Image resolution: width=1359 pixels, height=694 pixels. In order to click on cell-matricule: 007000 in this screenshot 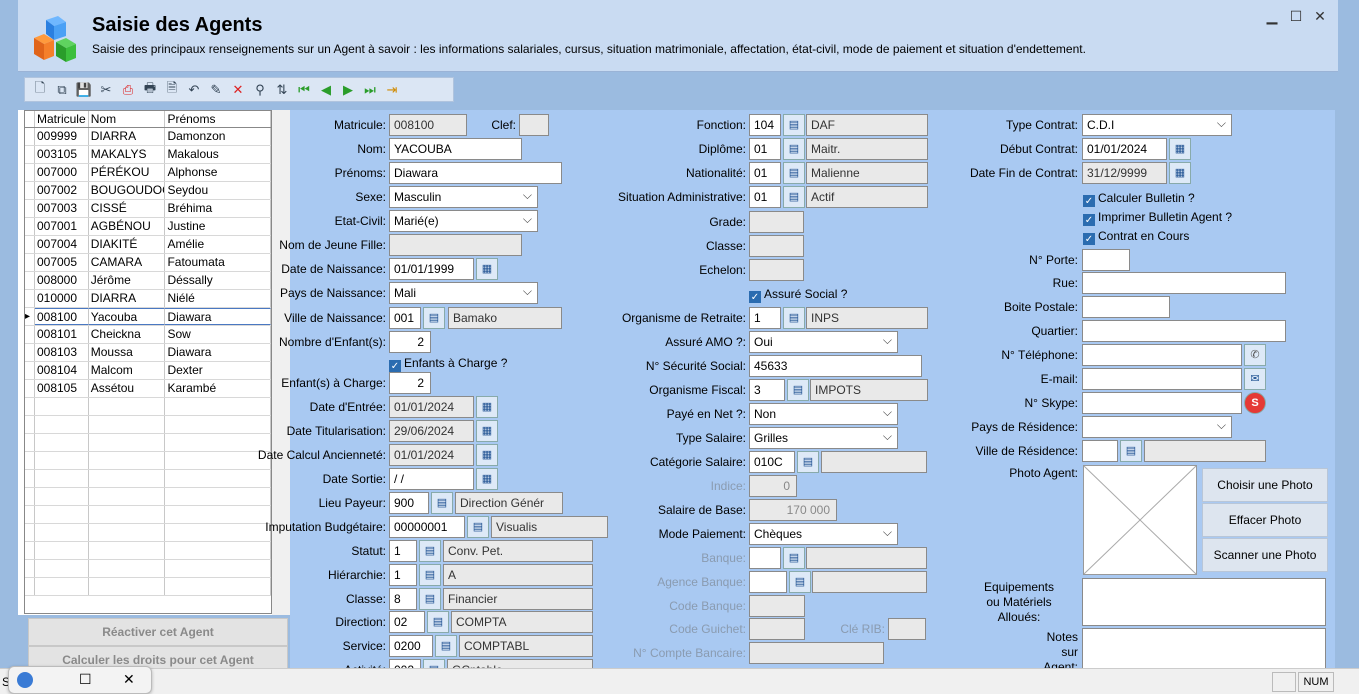, I will do `click(62, 172)`.